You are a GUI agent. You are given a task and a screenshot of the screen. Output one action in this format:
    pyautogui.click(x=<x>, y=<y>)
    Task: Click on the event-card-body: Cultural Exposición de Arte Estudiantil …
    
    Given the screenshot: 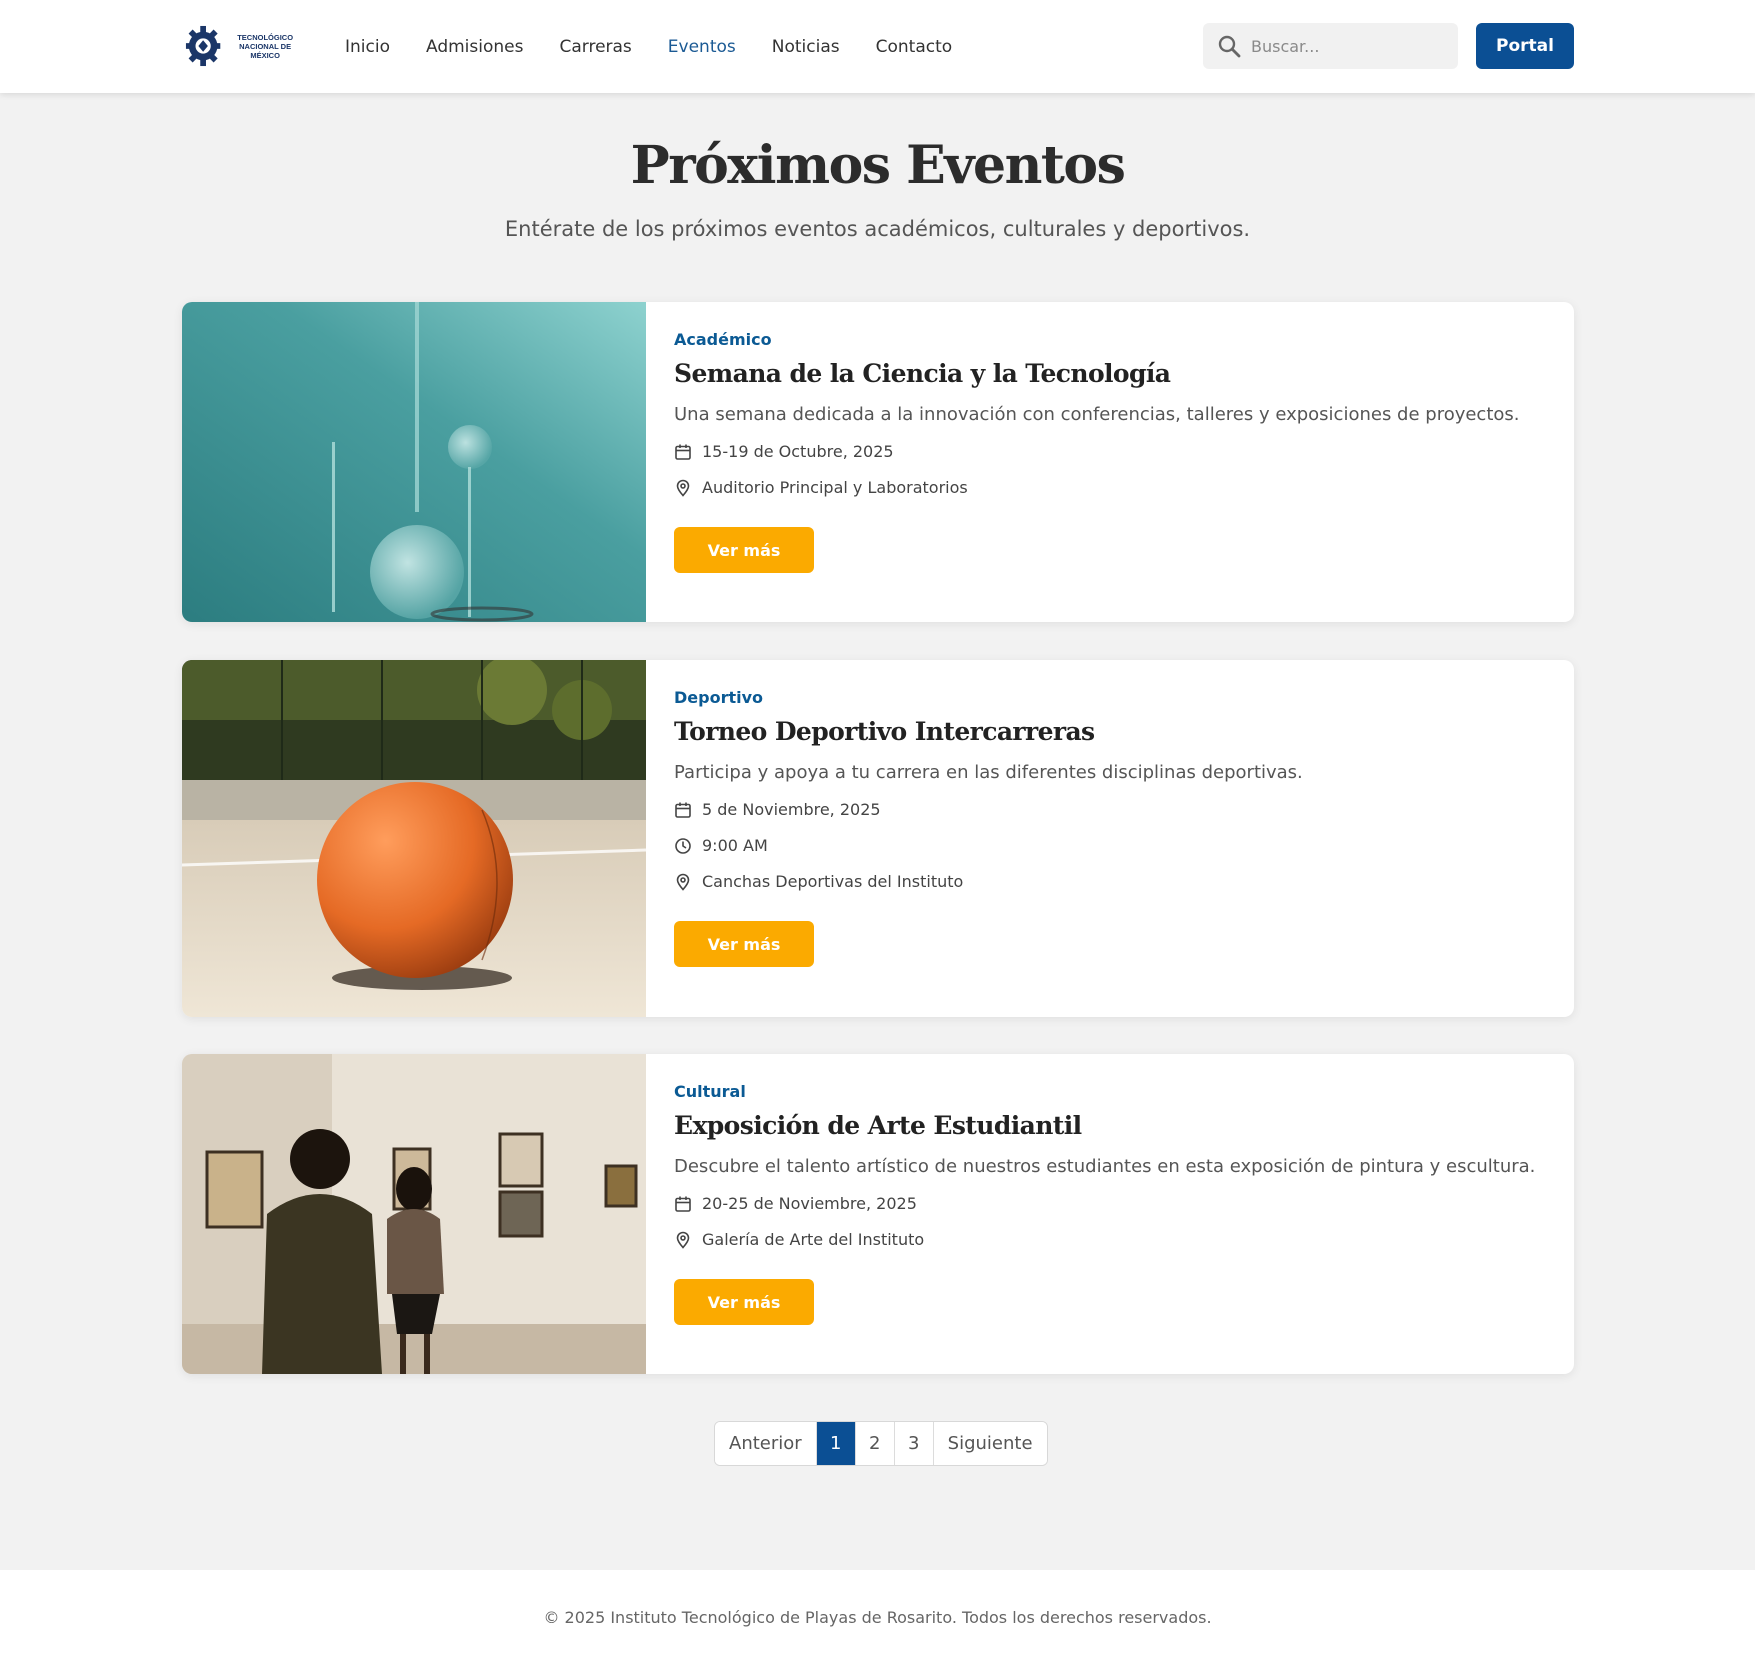 What is the action you would take?
    pyautogui.click(x=1110, y=1214)
    